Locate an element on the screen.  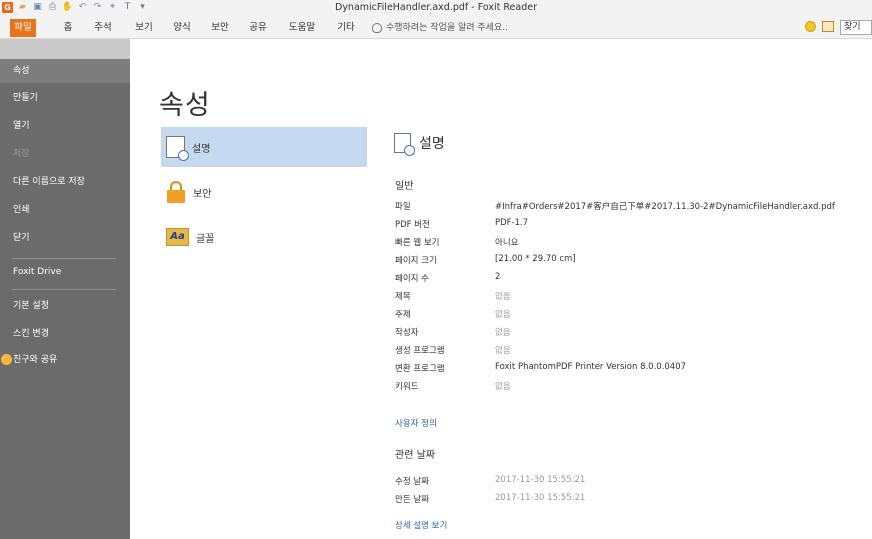
detail-title: 설명 is located at coordinates (419, 144).